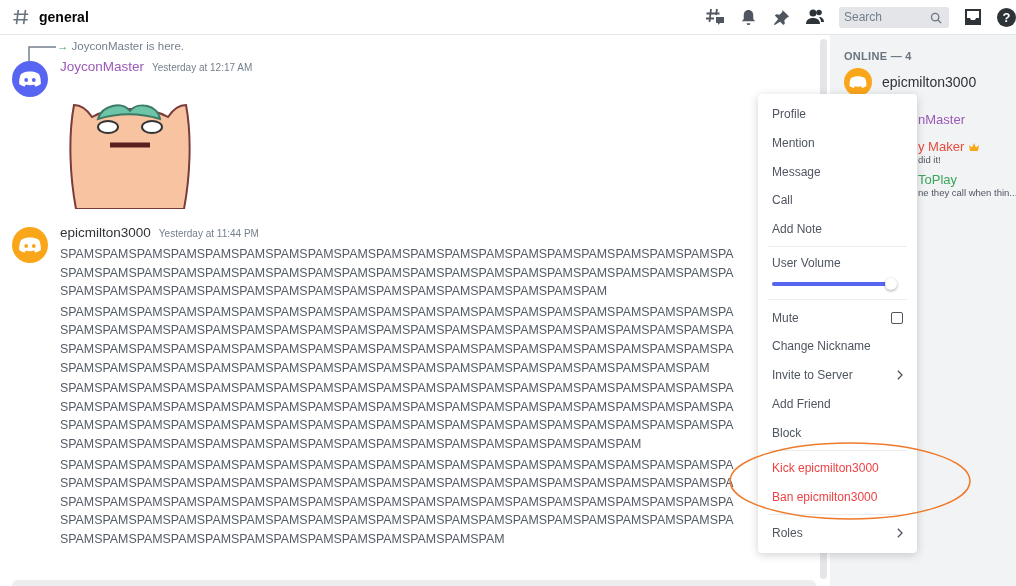 This screenshot has height=586, width=1016. What do you see at coordinates (878, 56) in the screenshot?
I see `member-group-heading: ONLINE — 4` at bounding box center [878, 56].